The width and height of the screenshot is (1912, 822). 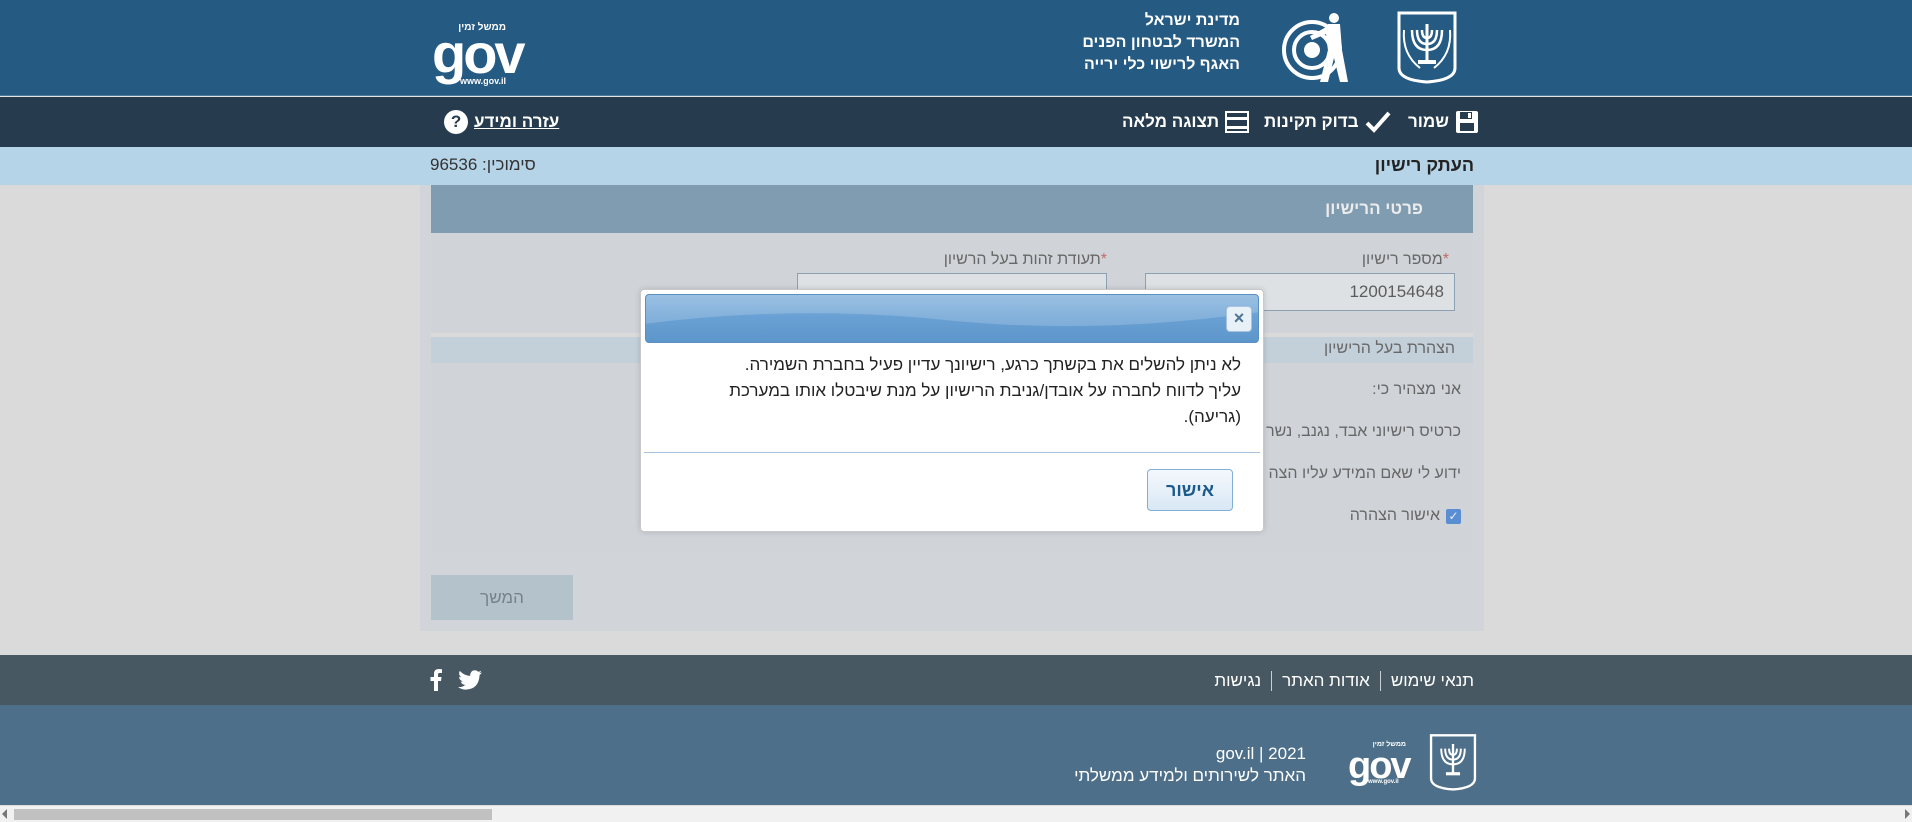 What do you see at coordinates (1907, 814) in the screenshot?
I see `scroll-right-icon` at bounding box center [1907, 814].